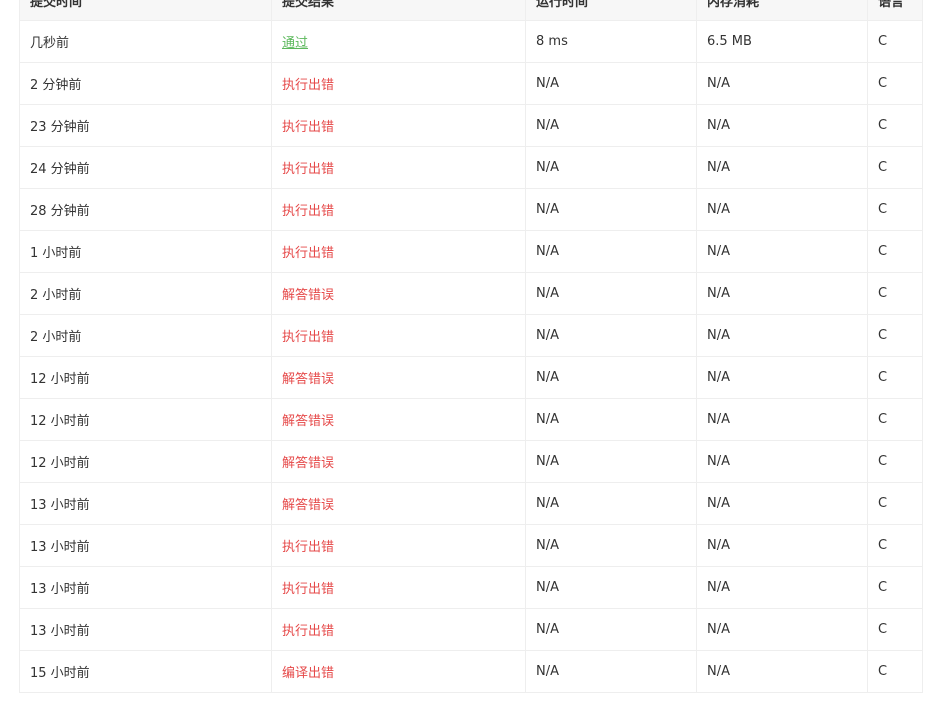 The height and width of the screenshot is (706, 940). I want to click on memory-cell-wrap: 6.5 MB, so click(782, 41).